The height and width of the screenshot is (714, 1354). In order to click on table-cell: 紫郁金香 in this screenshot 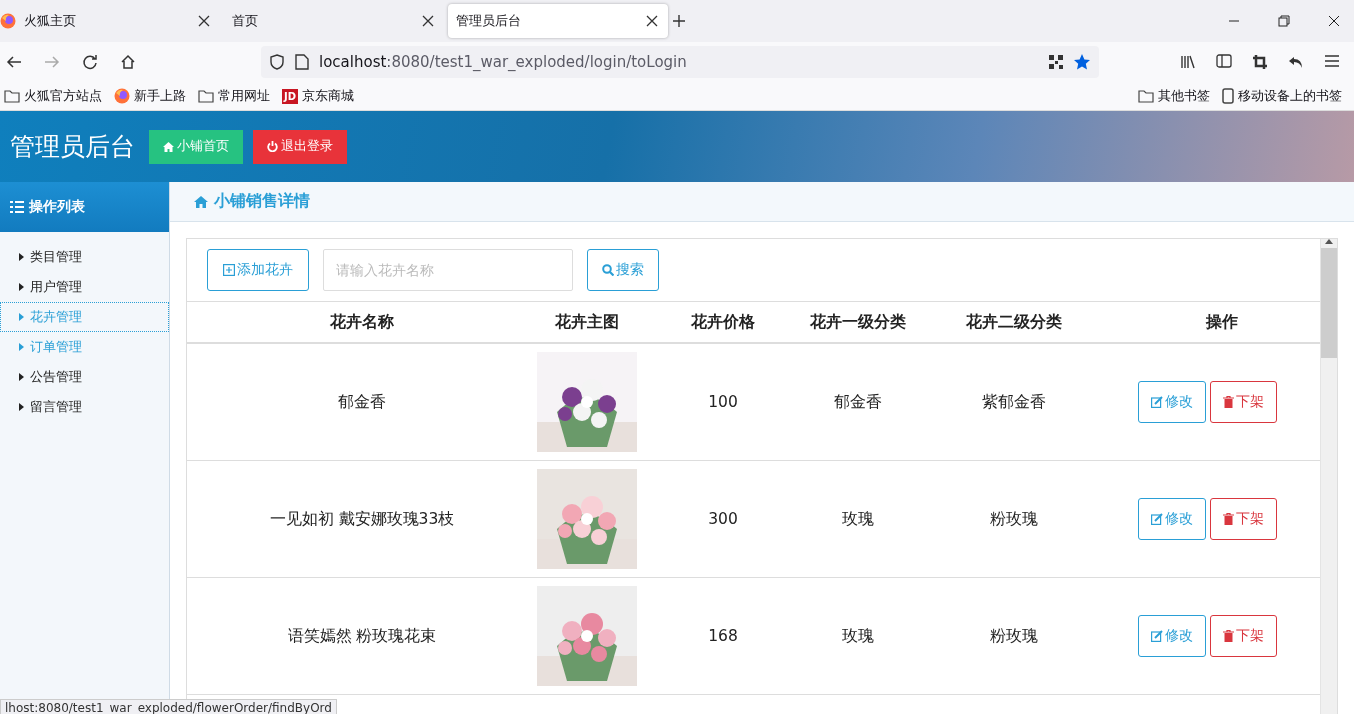, I will do `click(1014, 402)`.